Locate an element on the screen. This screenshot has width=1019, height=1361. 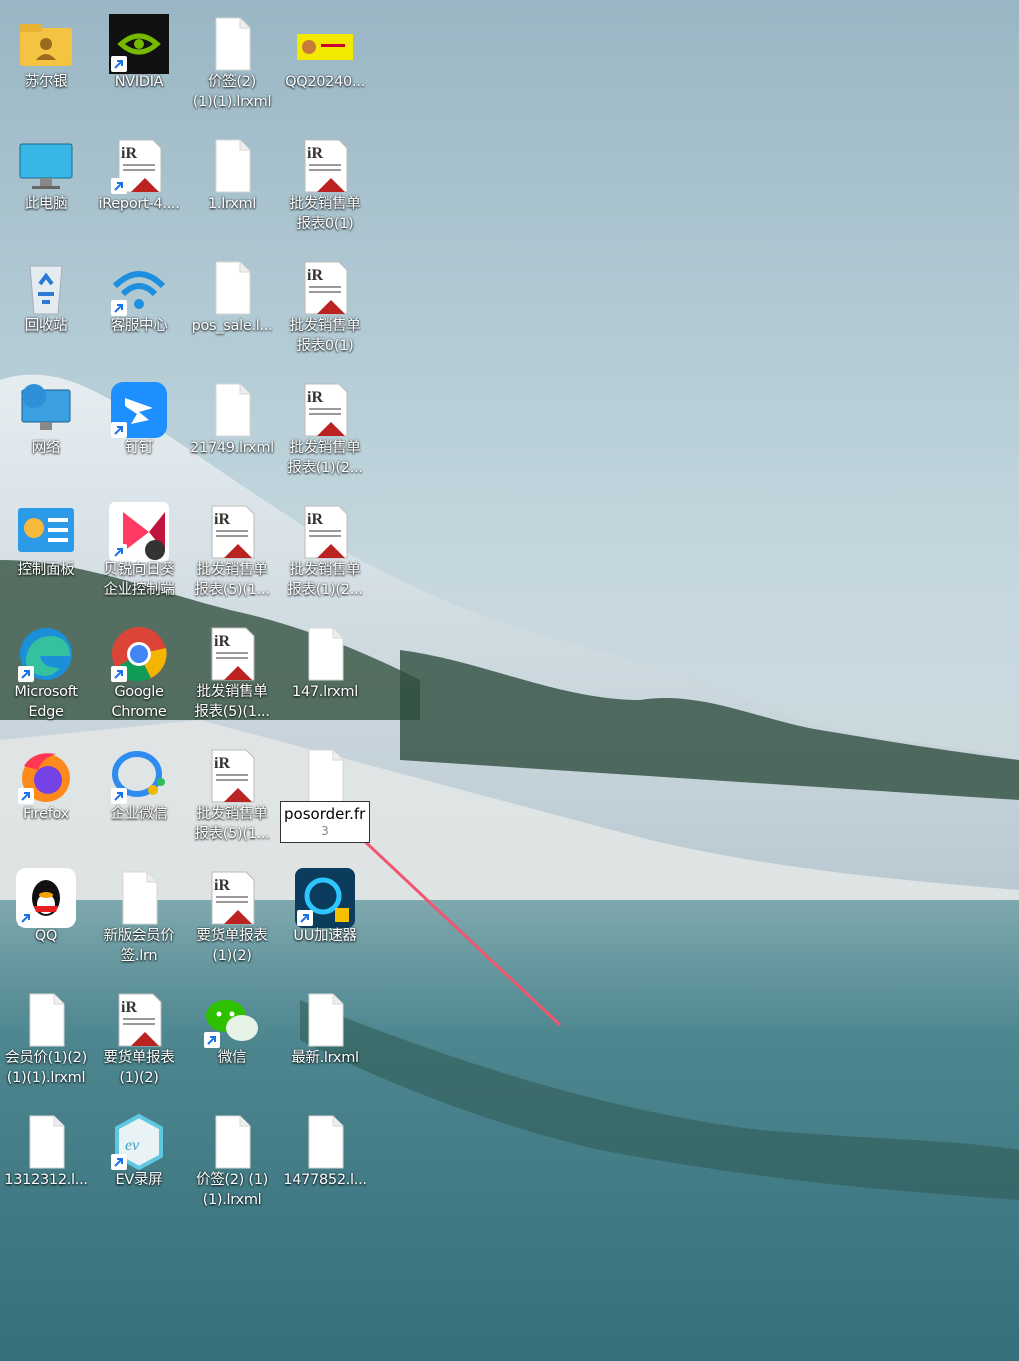
desktop-icon: 价签(2) (1)(1).lrxml is located at coordinates (232, 67).